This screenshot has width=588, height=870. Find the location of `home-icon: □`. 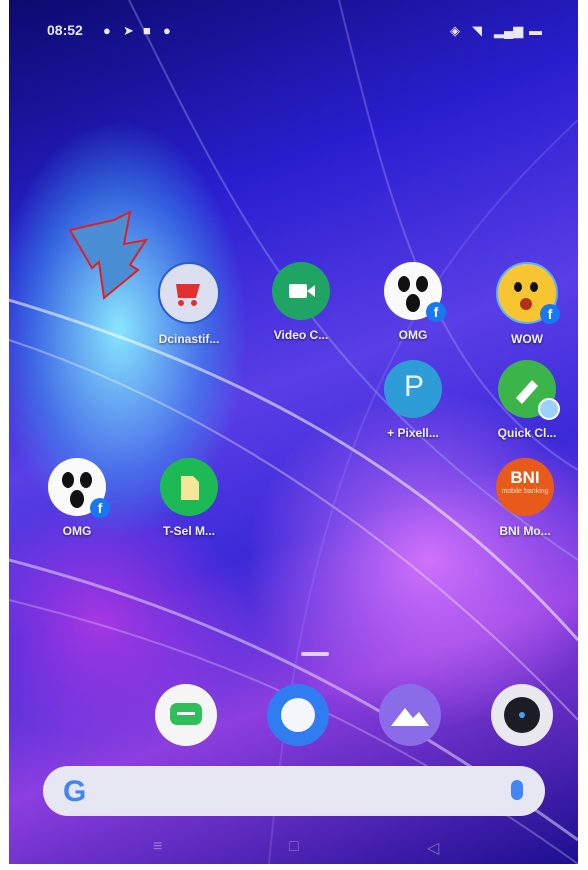

home-icon: □ is located at coordinates (294, 847).